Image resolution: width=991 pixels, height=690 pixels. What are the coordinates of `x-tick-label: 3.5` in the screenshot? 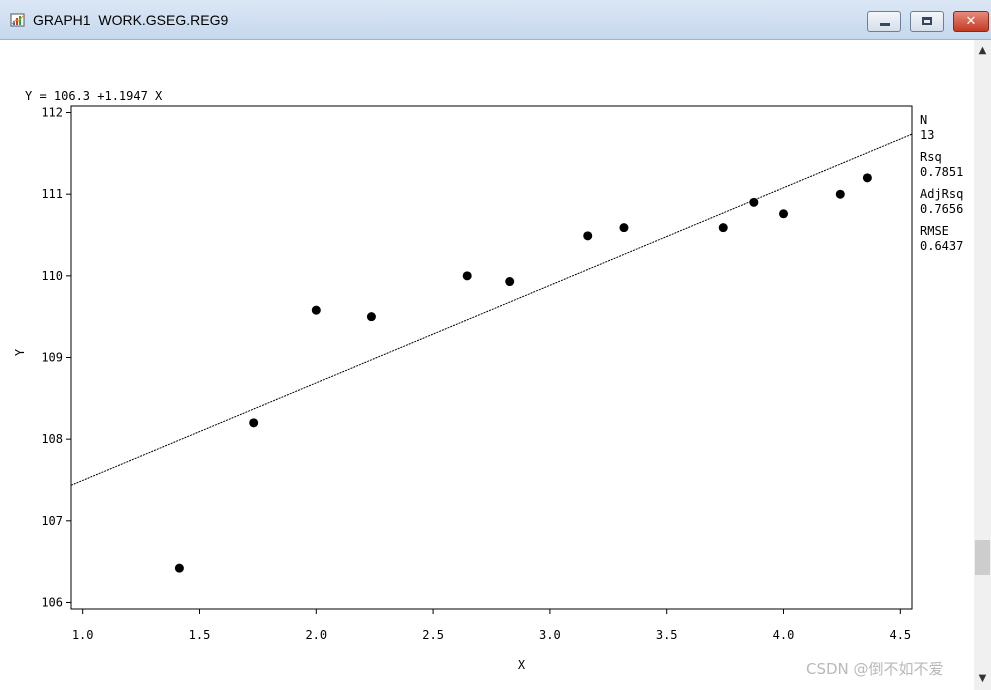 It's located at (667, 635).